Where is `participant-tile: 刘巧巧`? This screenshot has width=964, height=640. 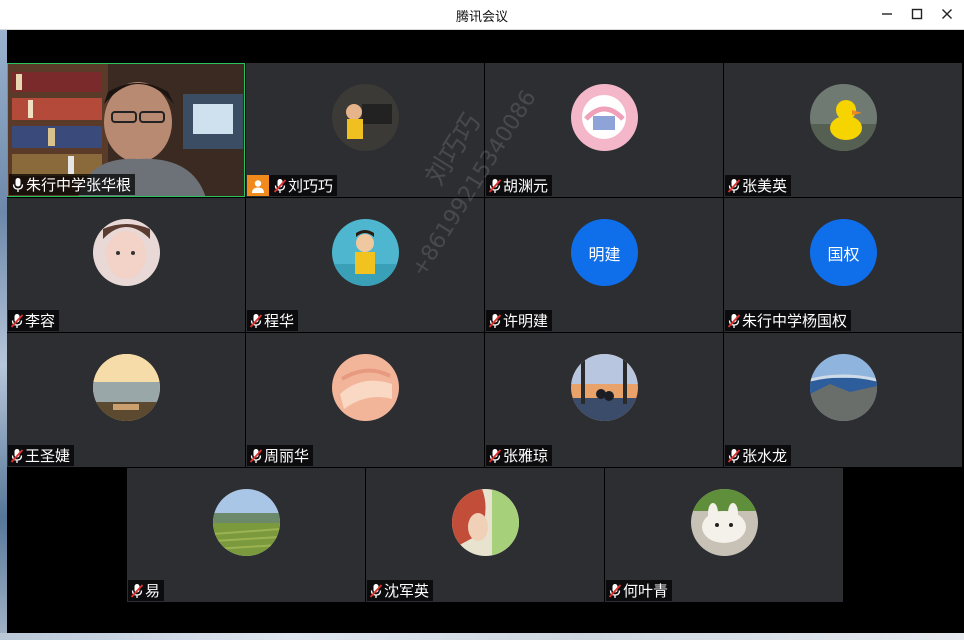
participant-tile: 刘巧巧 is located at coordinates (365, 130).